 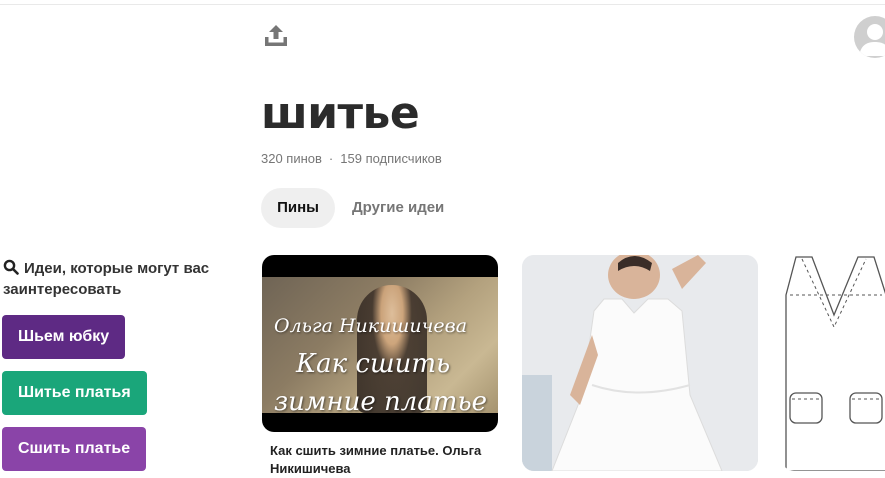 I want to click on tab-pins: Пины, so click(x=298, y=208).